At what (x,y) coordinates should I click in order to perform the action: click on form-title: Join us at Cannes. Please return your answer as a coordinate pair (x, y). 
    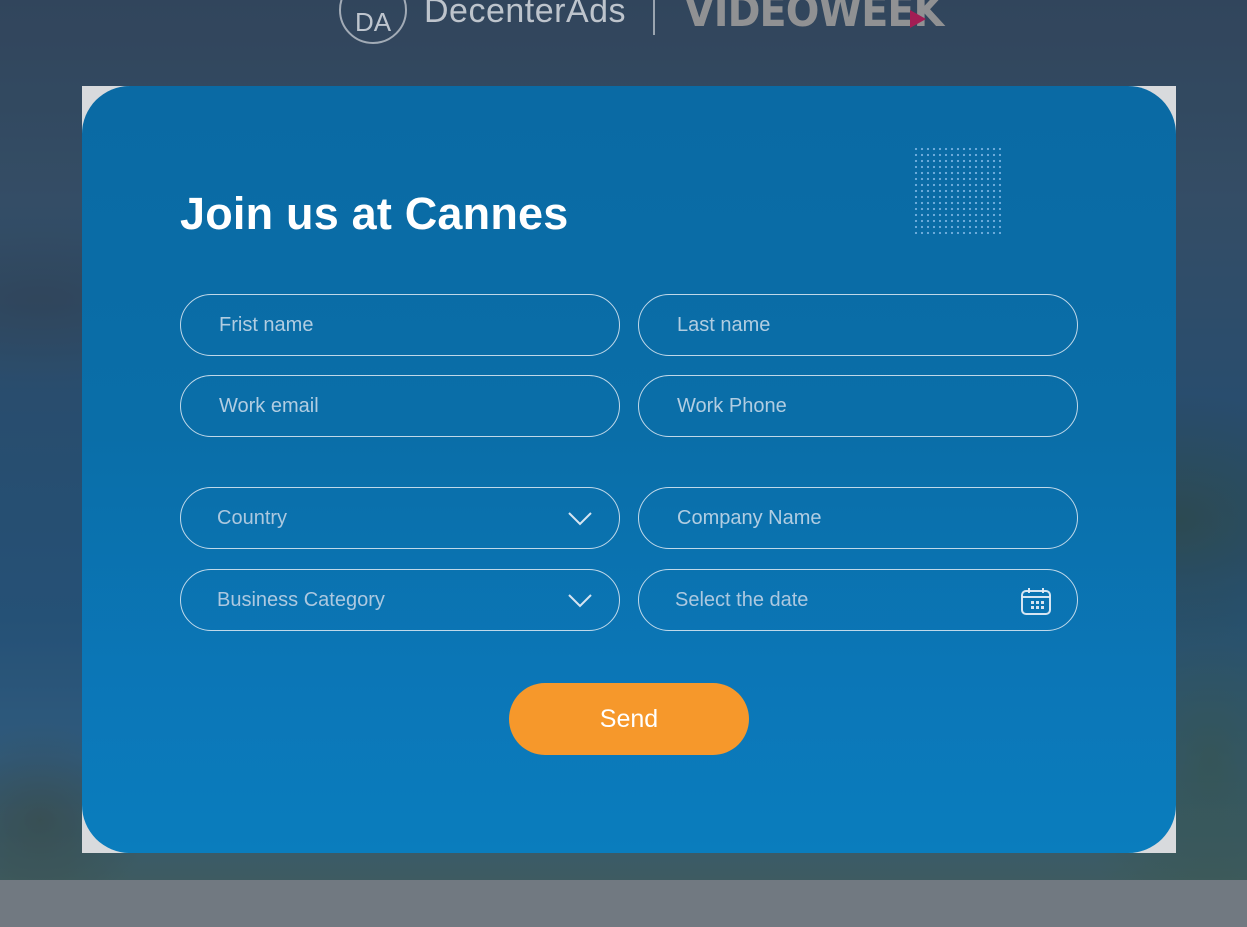
    Looking at the image, I should click on (374, 213).